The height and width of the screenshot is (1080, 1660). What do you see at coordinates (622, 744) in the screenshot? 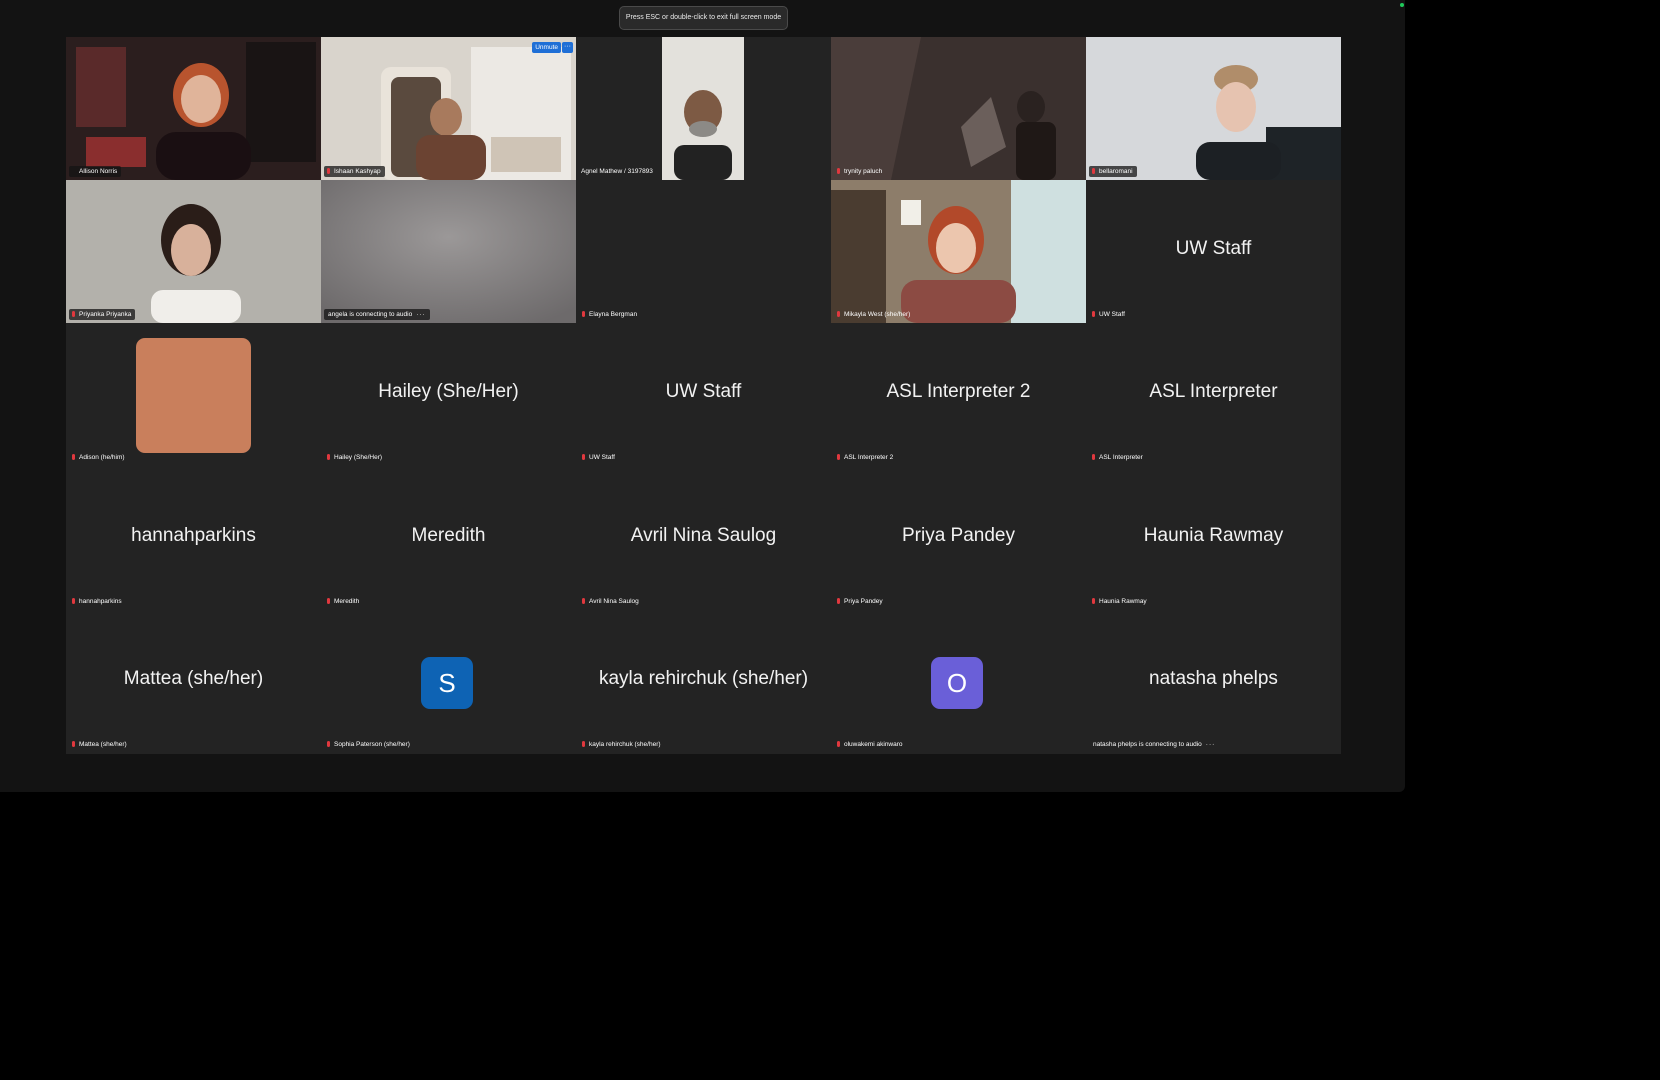
I see `participant-name-label: kayla rehirchuk (she/her)` at bounding box center [622, 744].